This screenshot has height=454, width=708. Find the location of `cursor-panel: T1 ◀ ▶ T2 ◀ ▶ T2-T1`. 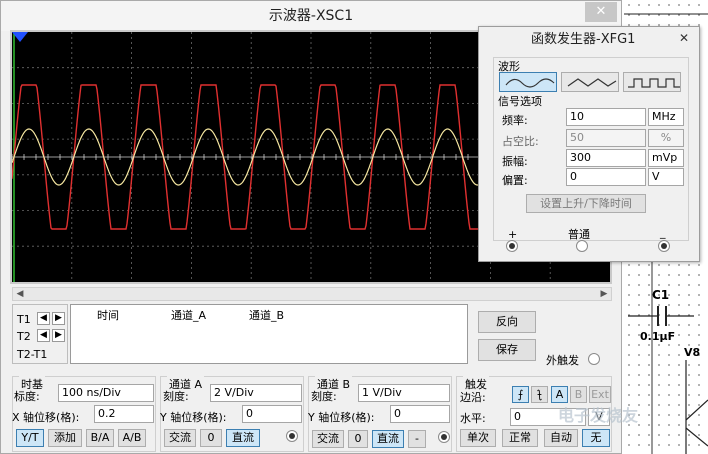

cursor-panel: T1 ◀ ▶ T2 ◀ ▶ T2-T1 is located at coordinates (40, 334).